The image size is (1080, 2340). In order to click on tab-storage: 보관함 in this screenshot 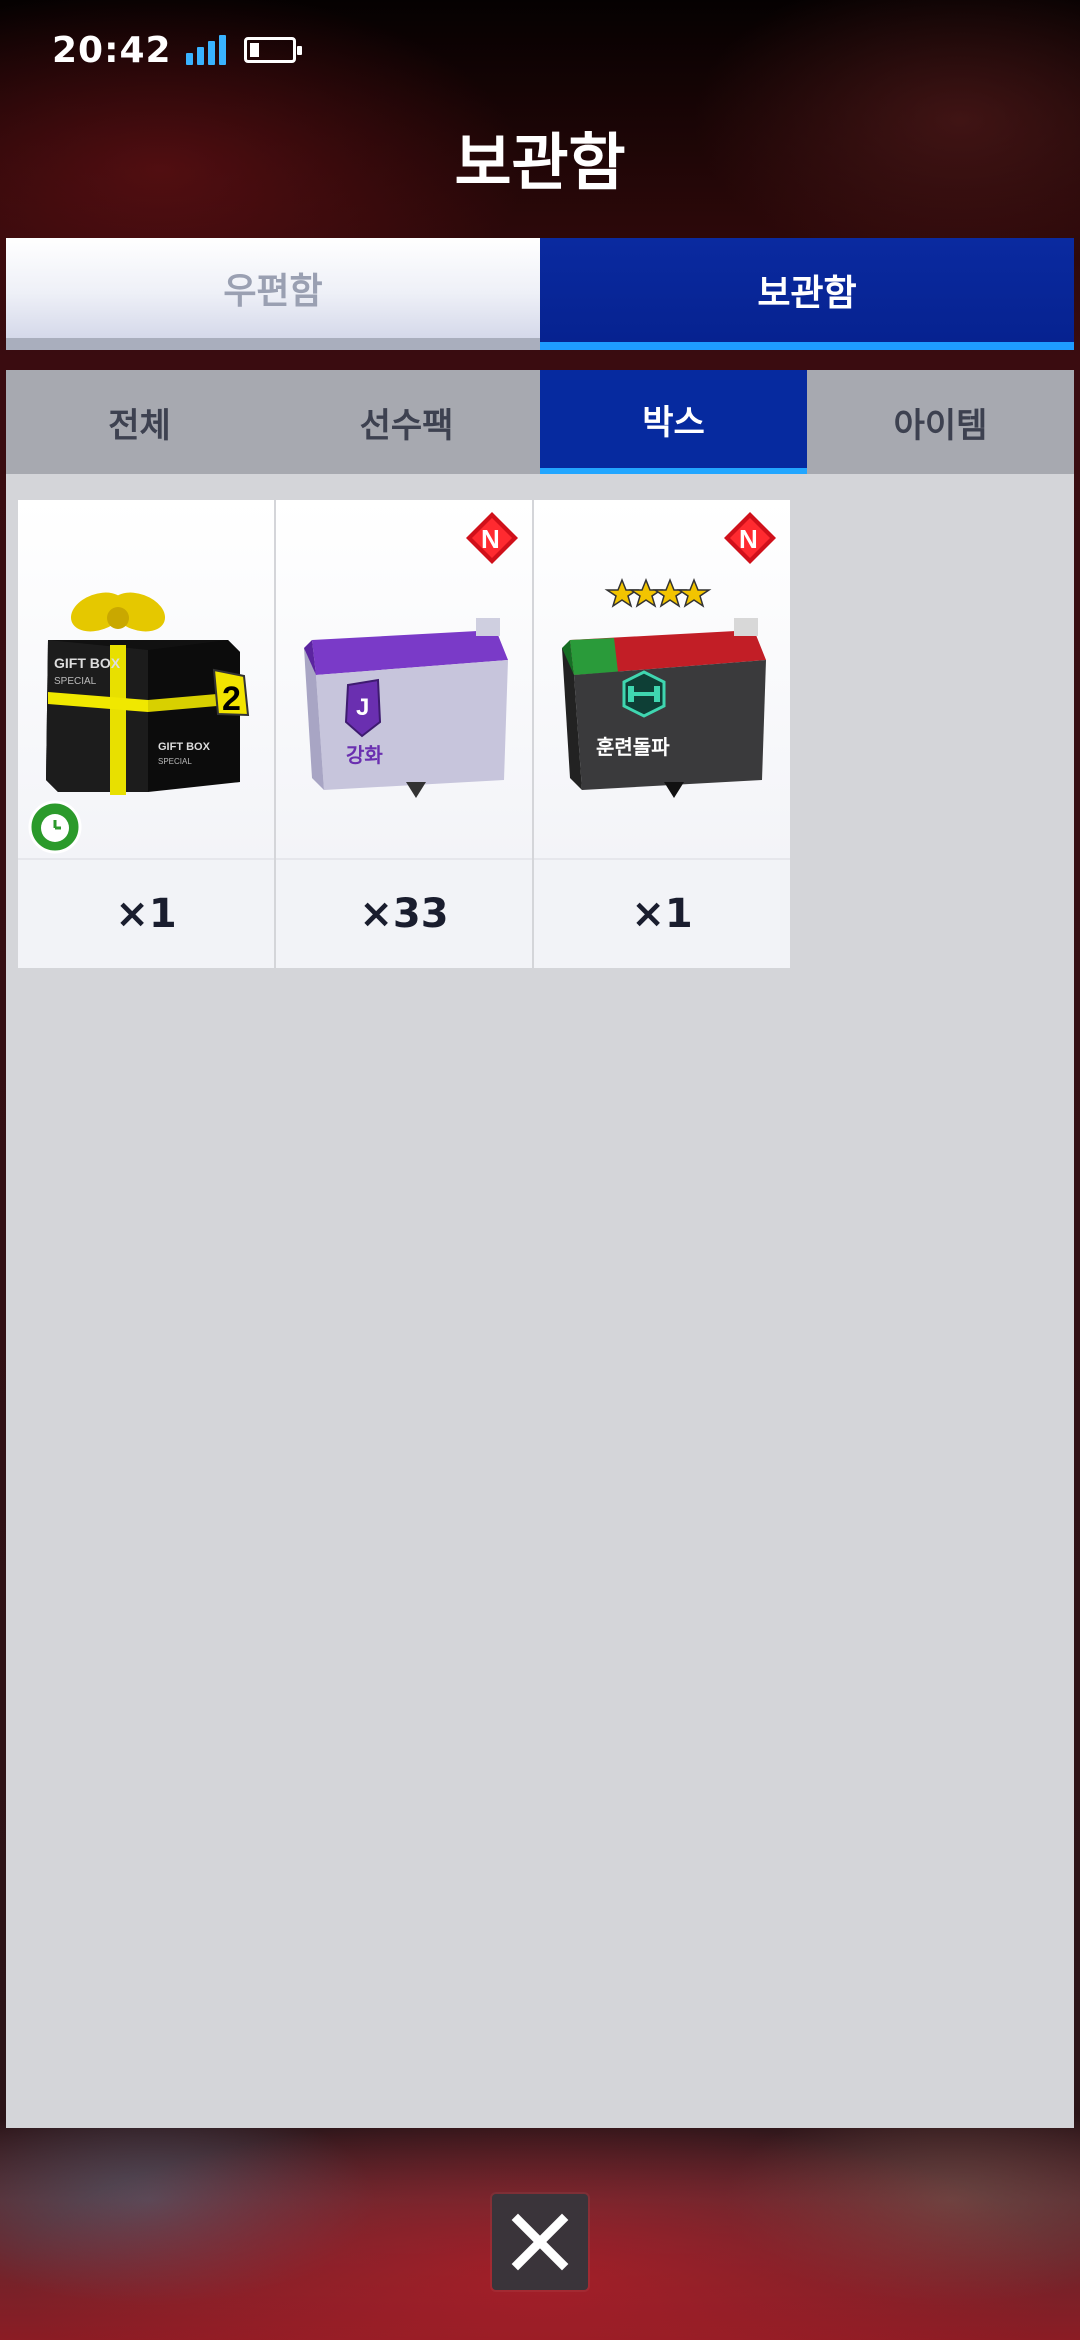, I will do `click(807, 294)`.